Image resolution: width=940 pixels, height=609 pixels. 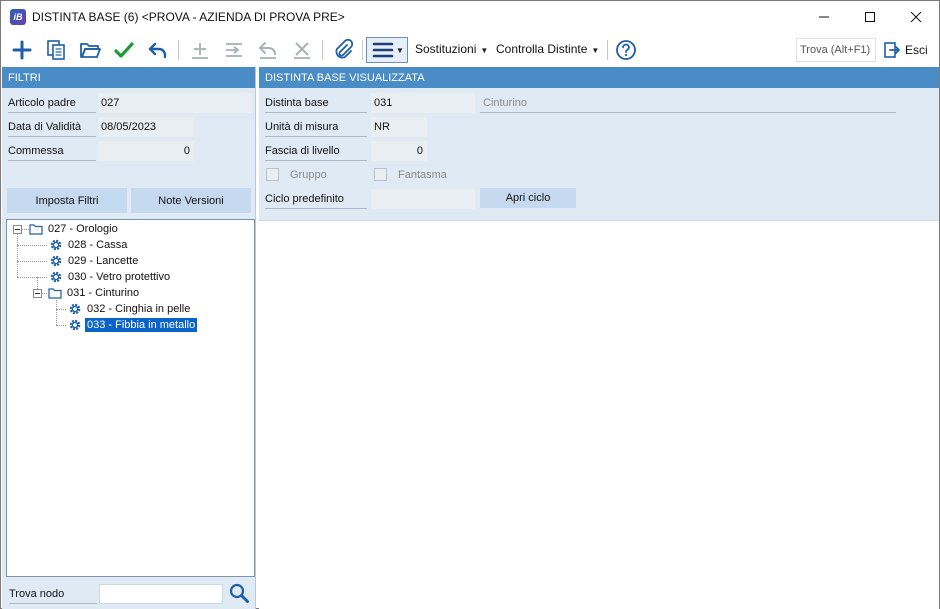 What do you see at coordinates (53, 596) in the screenshot?
I see `find-node-label: Trova nodo` at bounding box center [53, 596].